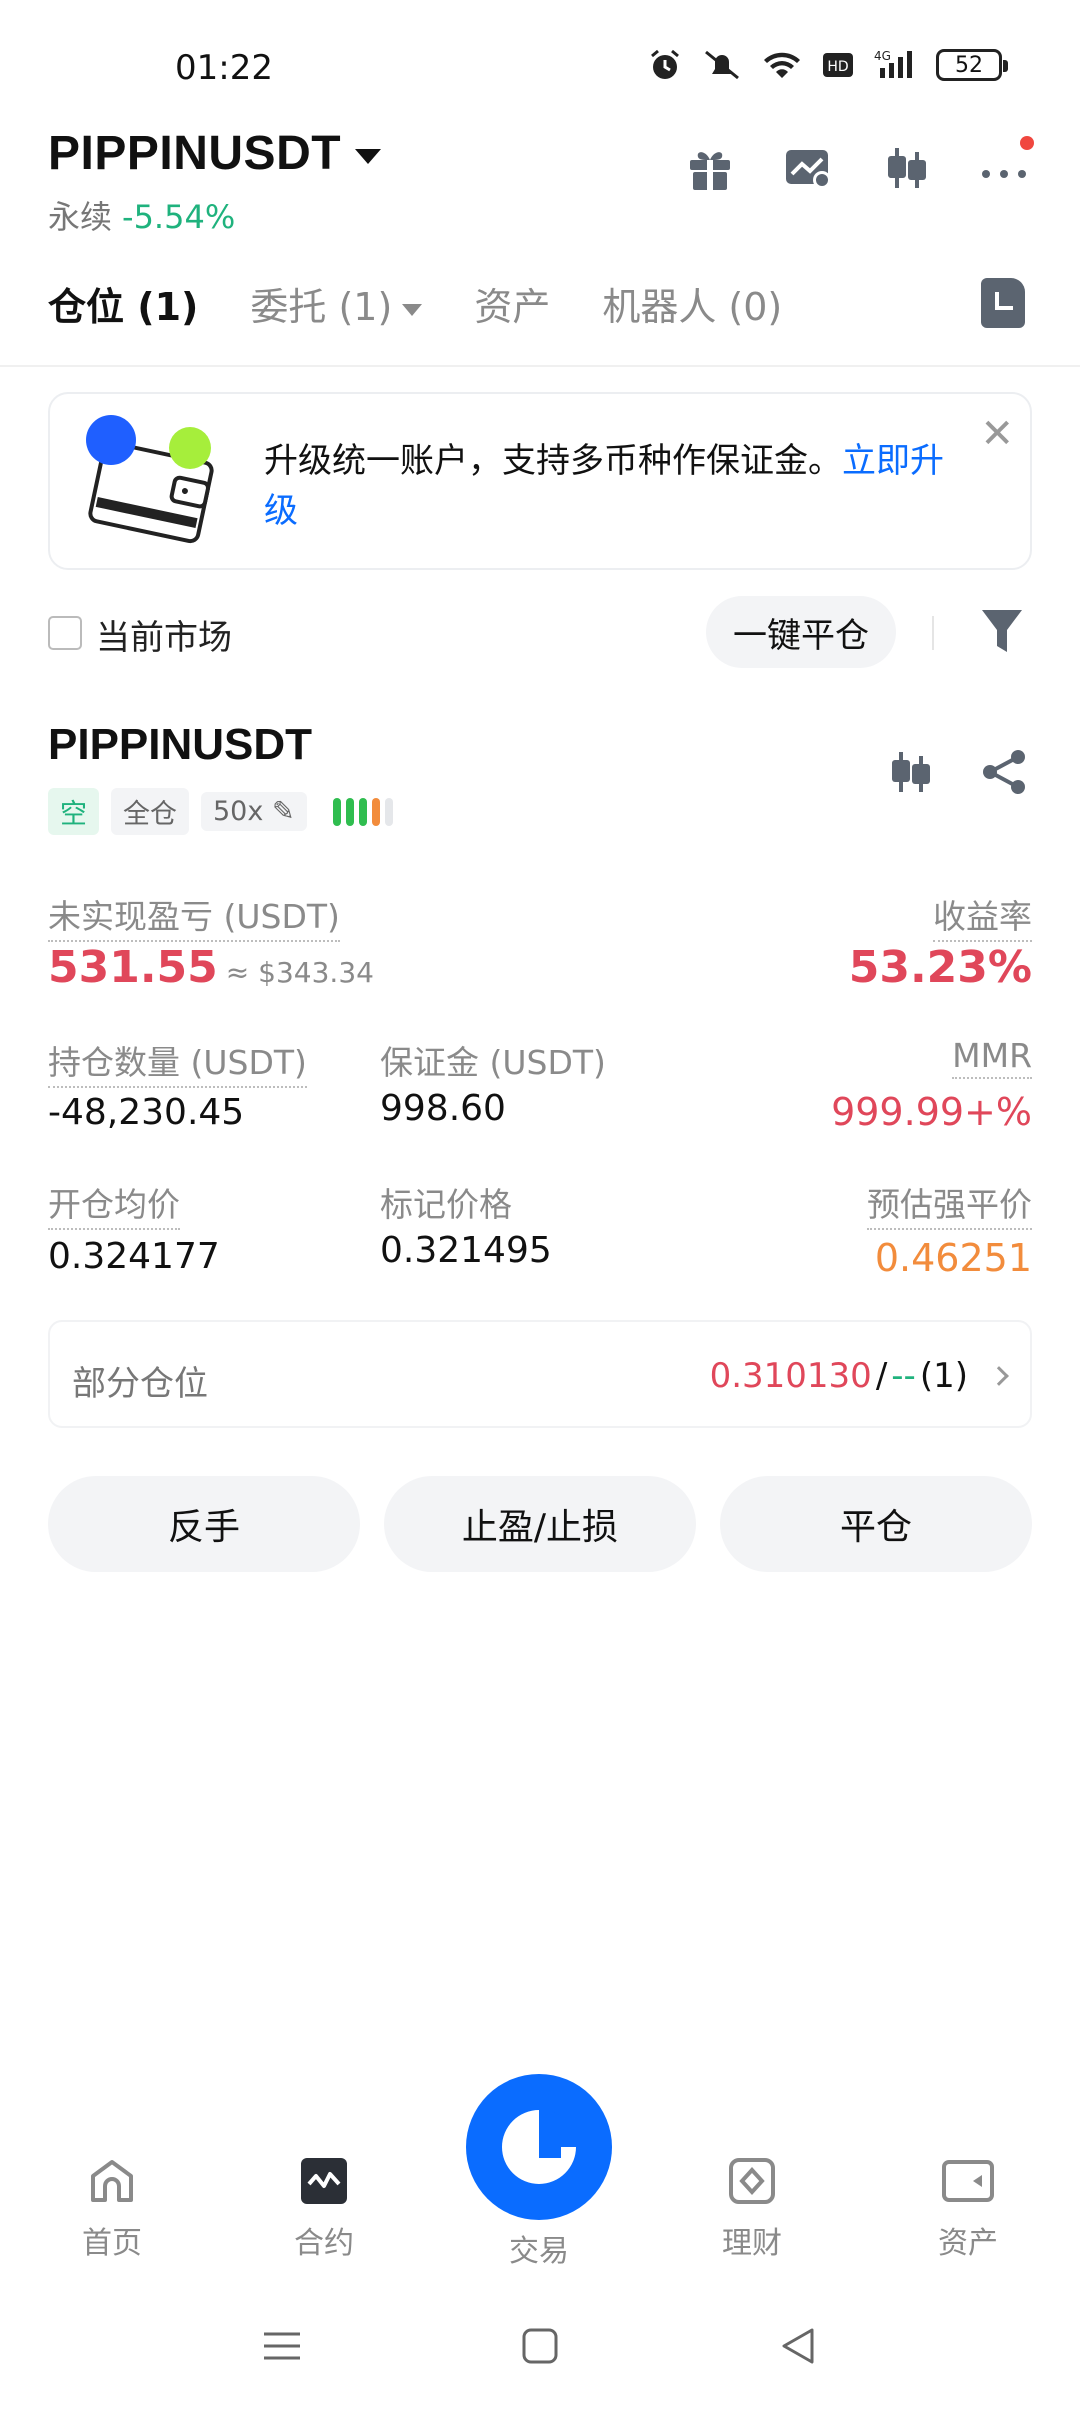  Describe the element at coordinates (512, 303) in the screenshot. I see `tab-assets: 资产` at that location.